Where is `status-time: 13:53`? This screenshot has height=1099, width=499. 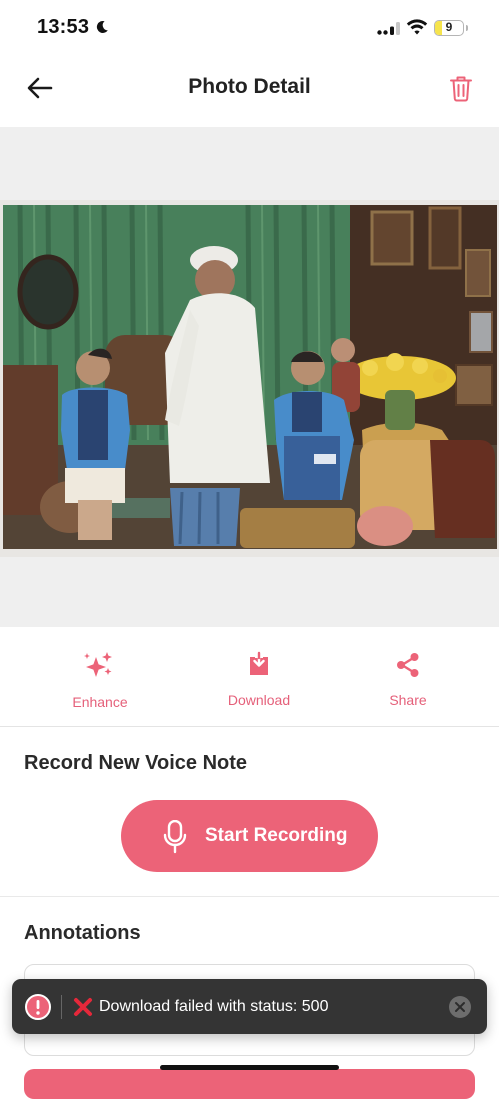 status-time: 13:53 is located at coordinates (63, 27).